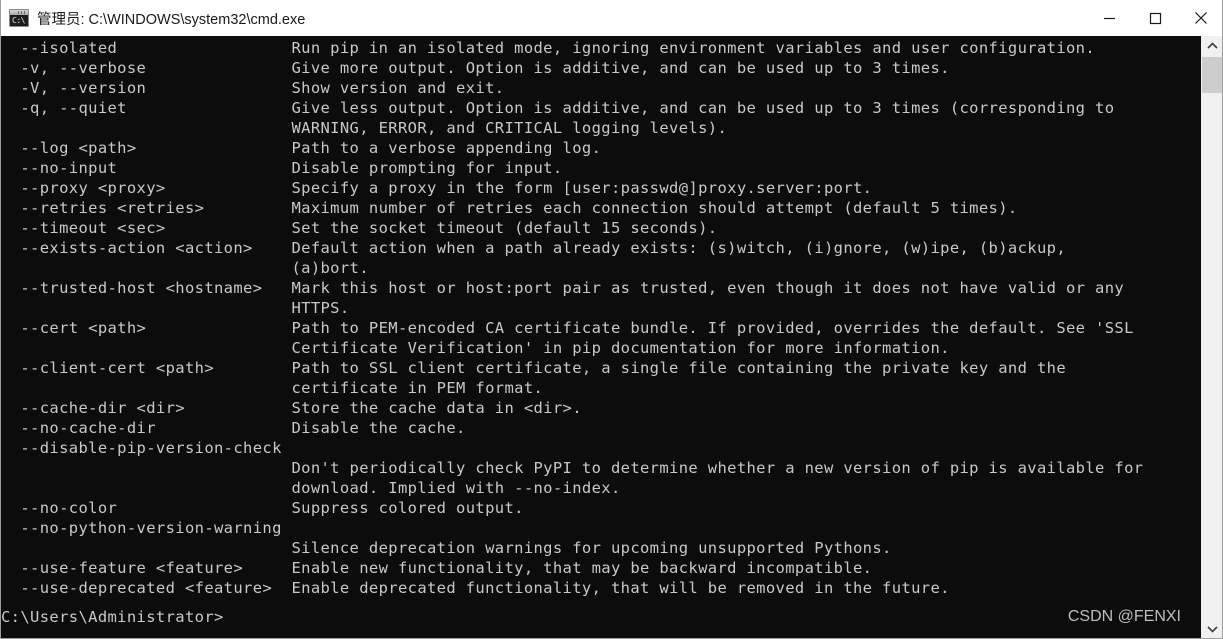  Describe the element at coordinates (1212, 75) in the screenshot. I see `scrollbar-thumb` at that location.